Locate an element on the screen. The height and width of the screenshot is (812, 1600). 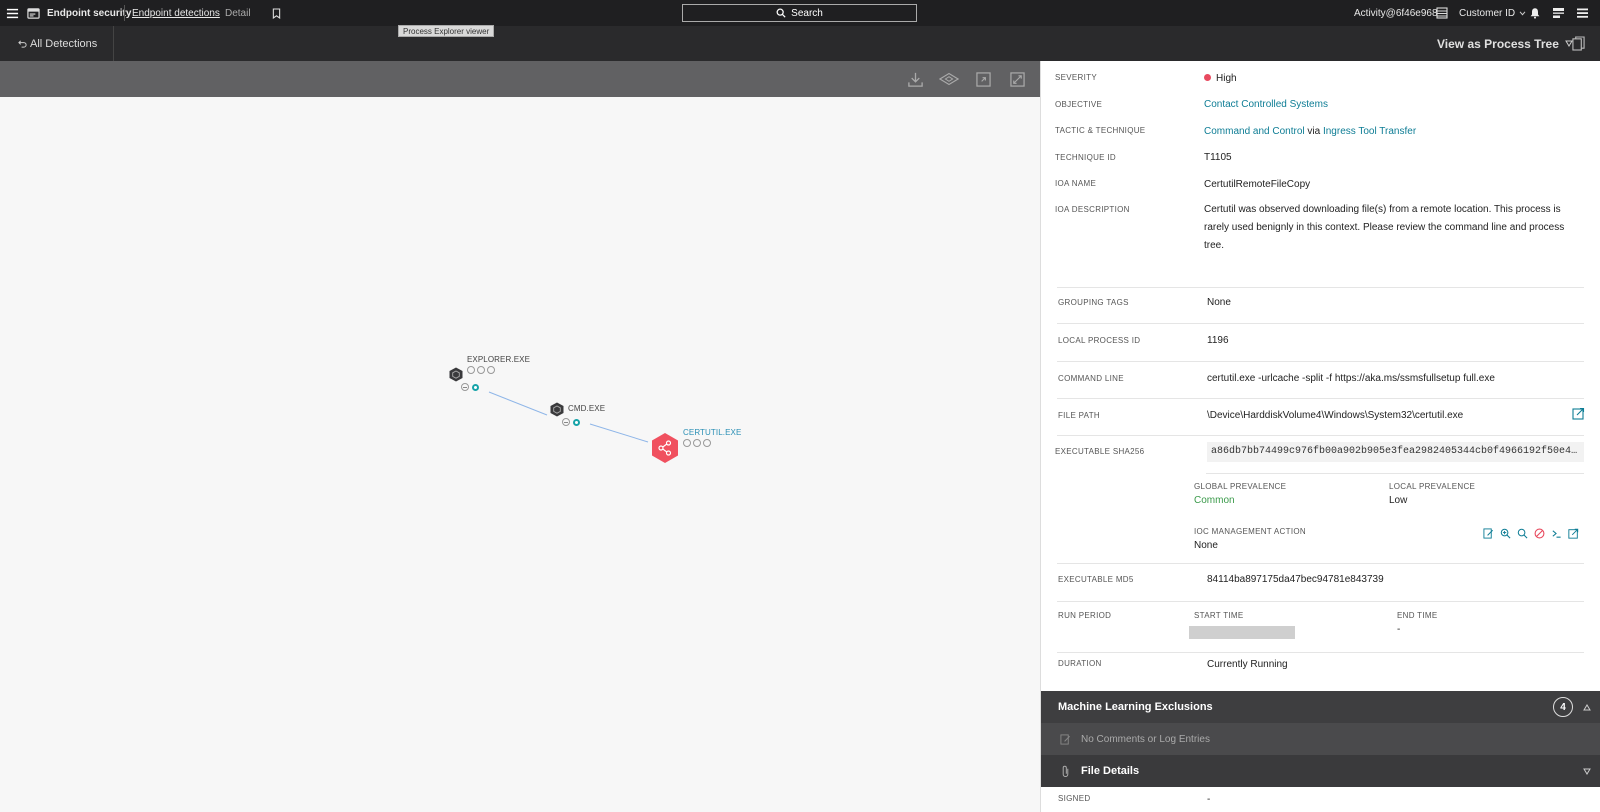
bookmark-icon is located at coordinates (277, 13).